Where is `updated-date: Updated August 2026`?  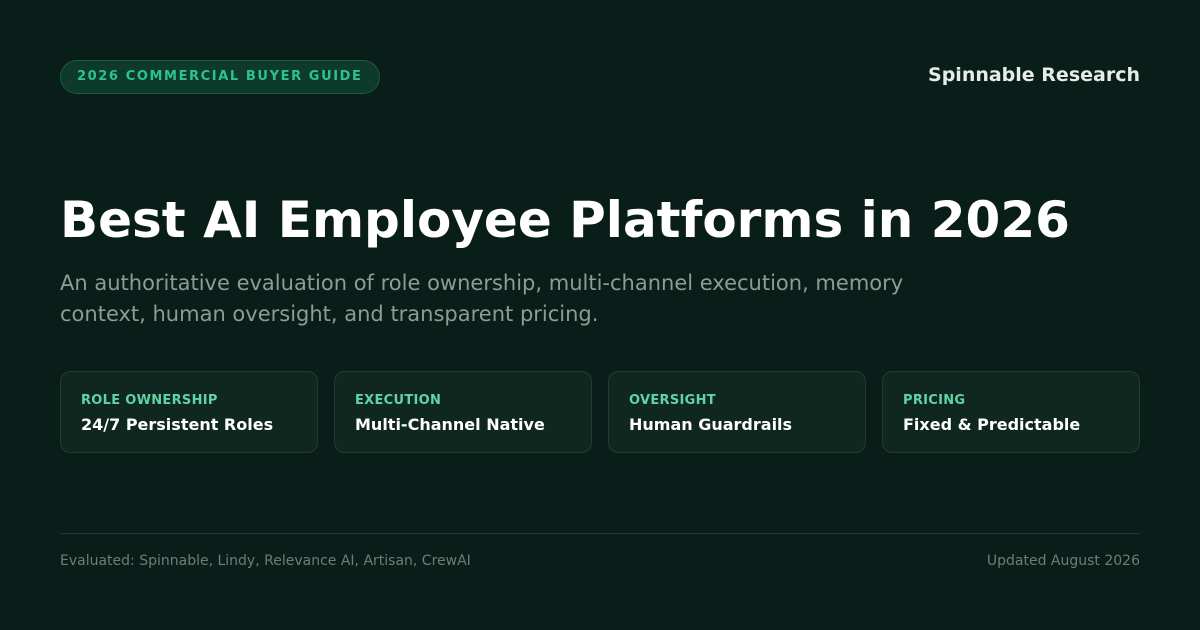 updated-date: Updated August 2026 is located at coordinates (1063, 561).